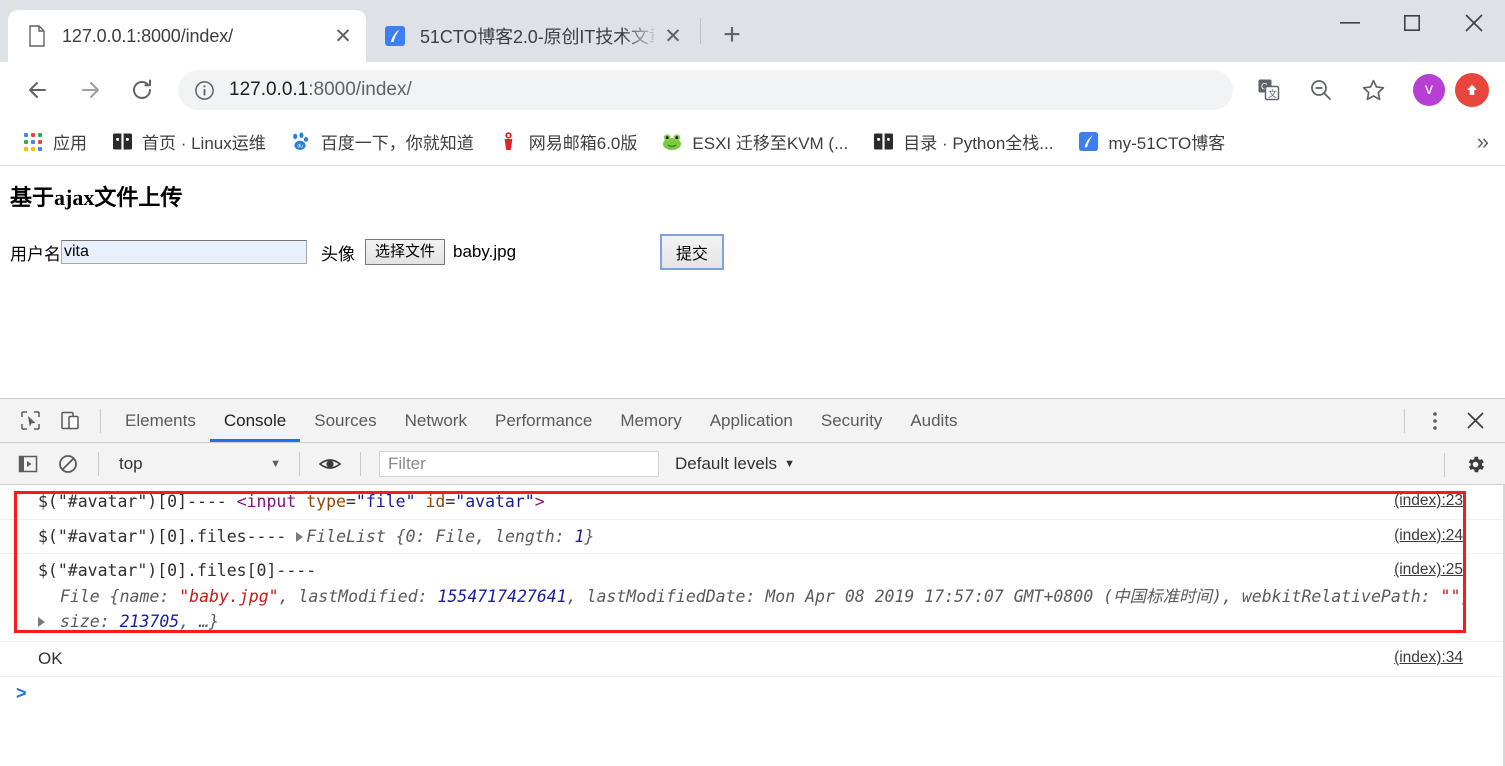 This screenshot has width=1505, height=766. I want to click on reload-button, so click(142, 90).